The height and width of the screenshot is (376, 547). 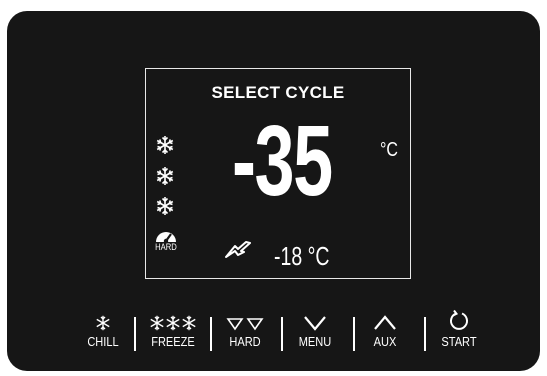 What do you see at coordinates (315, 341) in the screenshot?
I see `menu-button-label: MENU` at bounding box center [315, 341].